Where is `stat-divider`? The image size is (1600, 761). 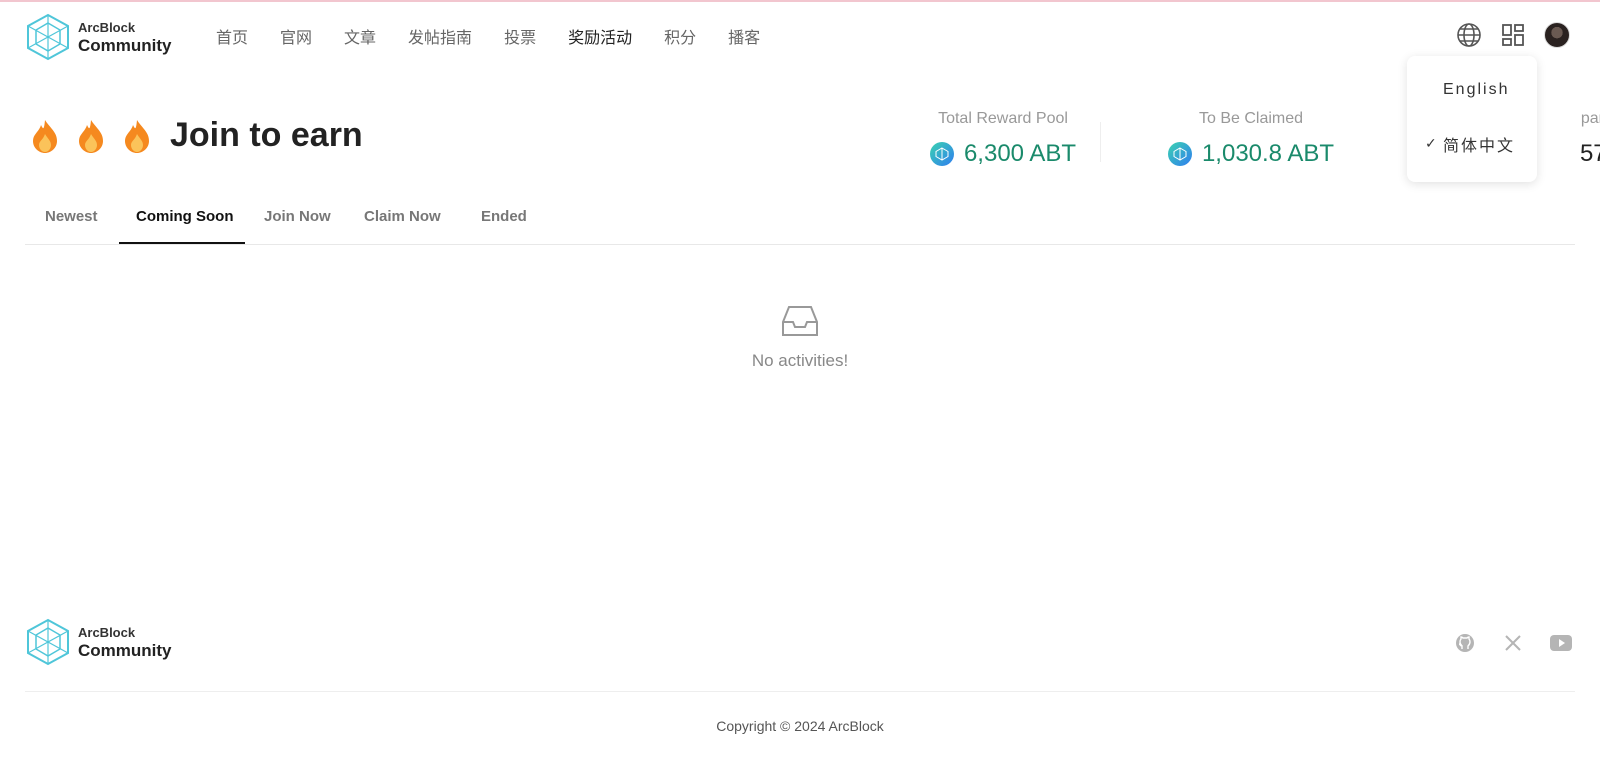 stat-divider is located at coordinates (1100, 142).